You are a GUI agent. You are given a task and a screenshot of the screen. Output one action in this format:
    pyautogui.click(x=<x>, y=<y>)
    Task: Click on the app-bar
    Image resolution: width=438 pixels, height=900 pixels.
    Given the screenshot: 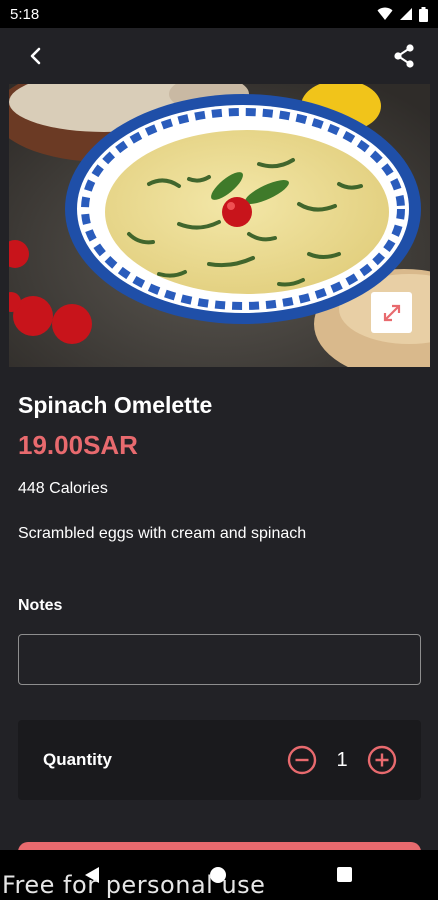 What is the action you would take?
    pyautogui.click(x=219, y=56)
    